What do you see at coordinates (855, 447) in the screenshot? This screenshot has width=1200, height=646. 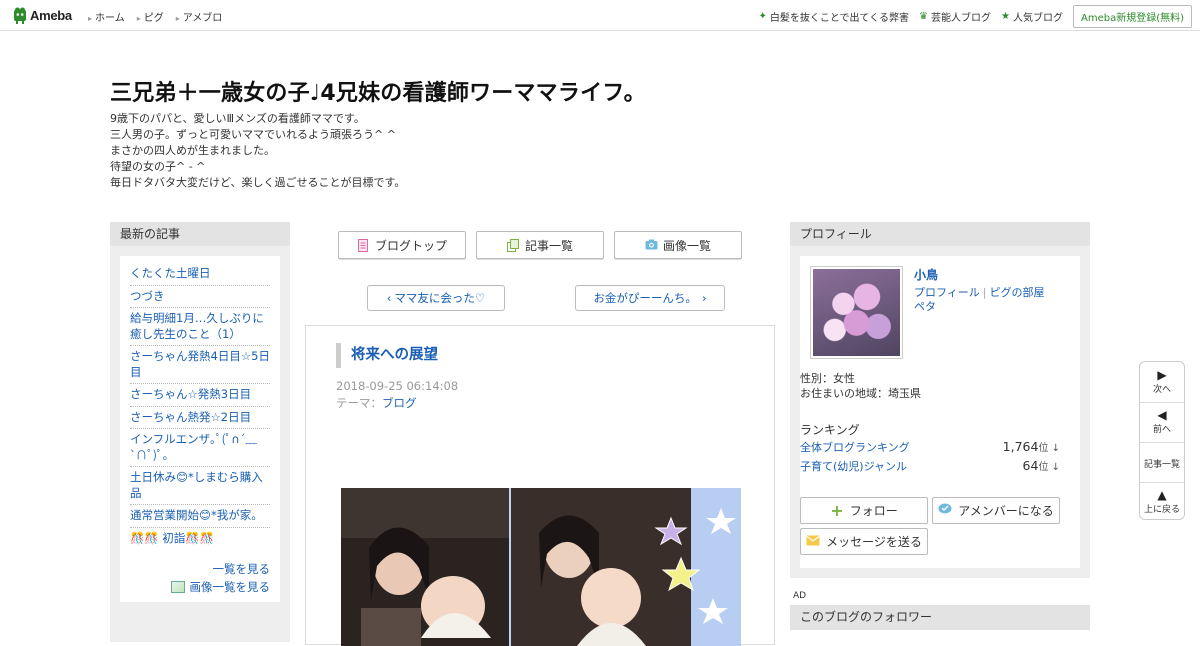 I see `ranking-overall-link: 全体ブログランキング` at bounding box center [855, 447].